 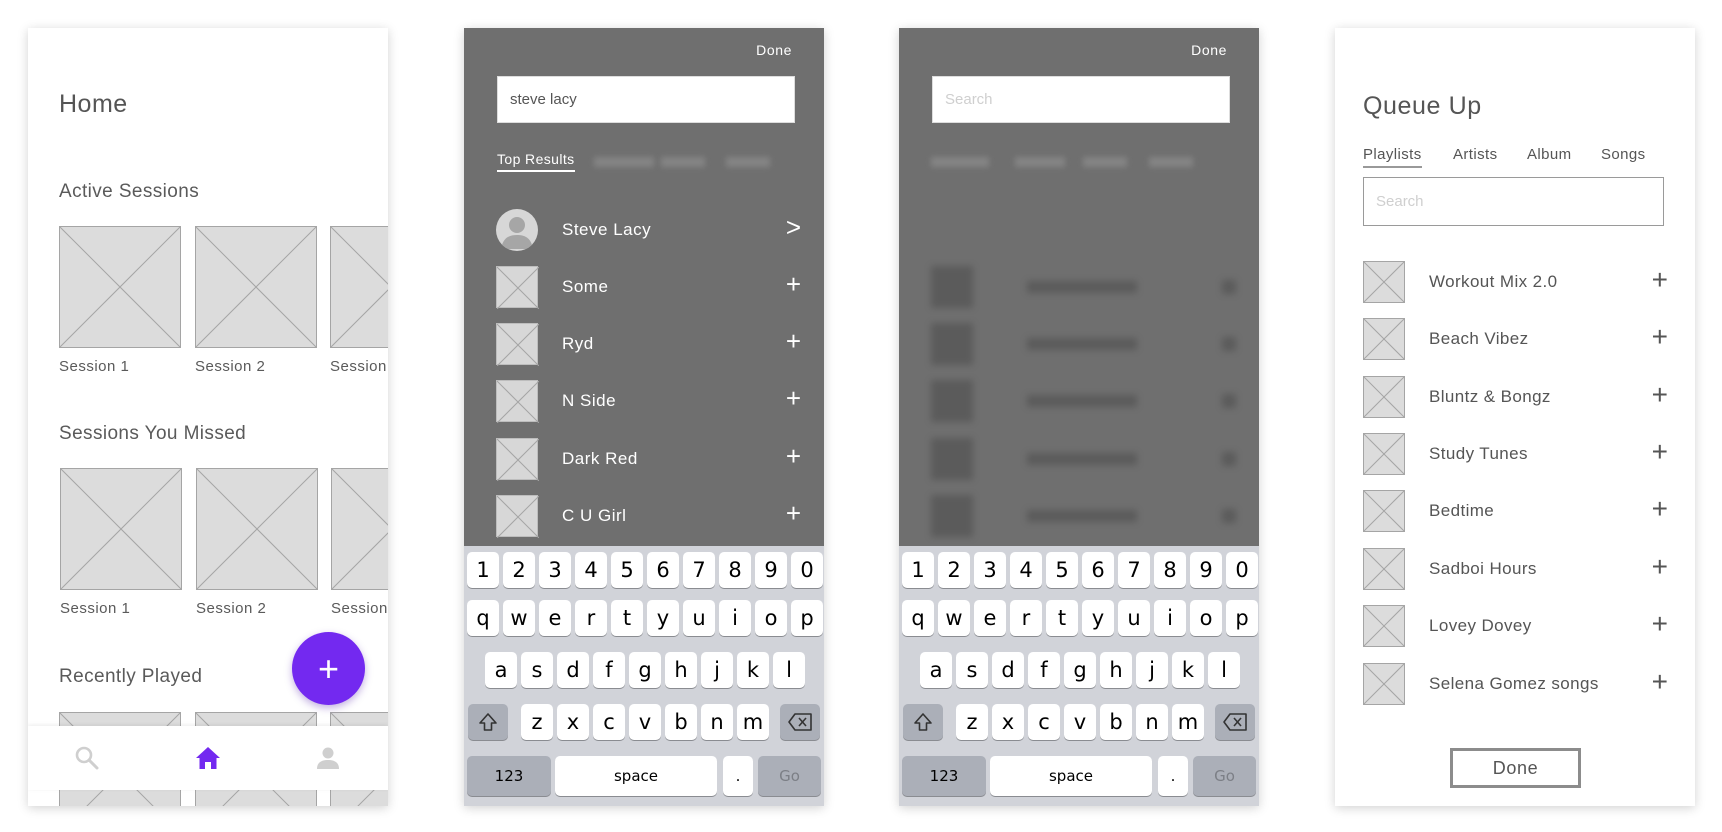 I want to click on key: q, so click(x=483, y=618).